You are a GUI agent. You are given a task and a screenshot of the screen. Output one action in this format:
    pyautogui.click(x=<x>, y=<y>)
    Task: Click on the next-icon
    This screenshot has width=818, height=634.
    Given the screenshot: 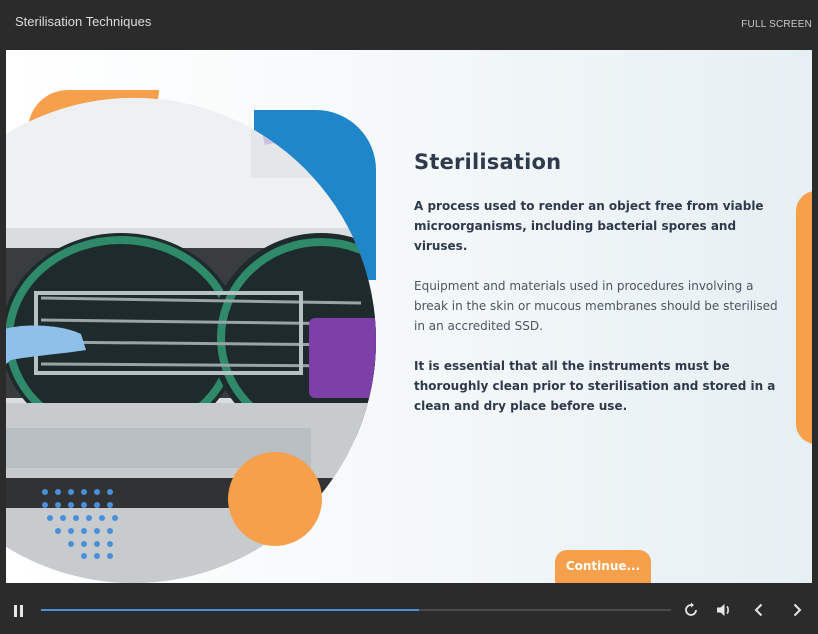 What is the action you would take?
    pyautogui.click(x=797, y=610)
    